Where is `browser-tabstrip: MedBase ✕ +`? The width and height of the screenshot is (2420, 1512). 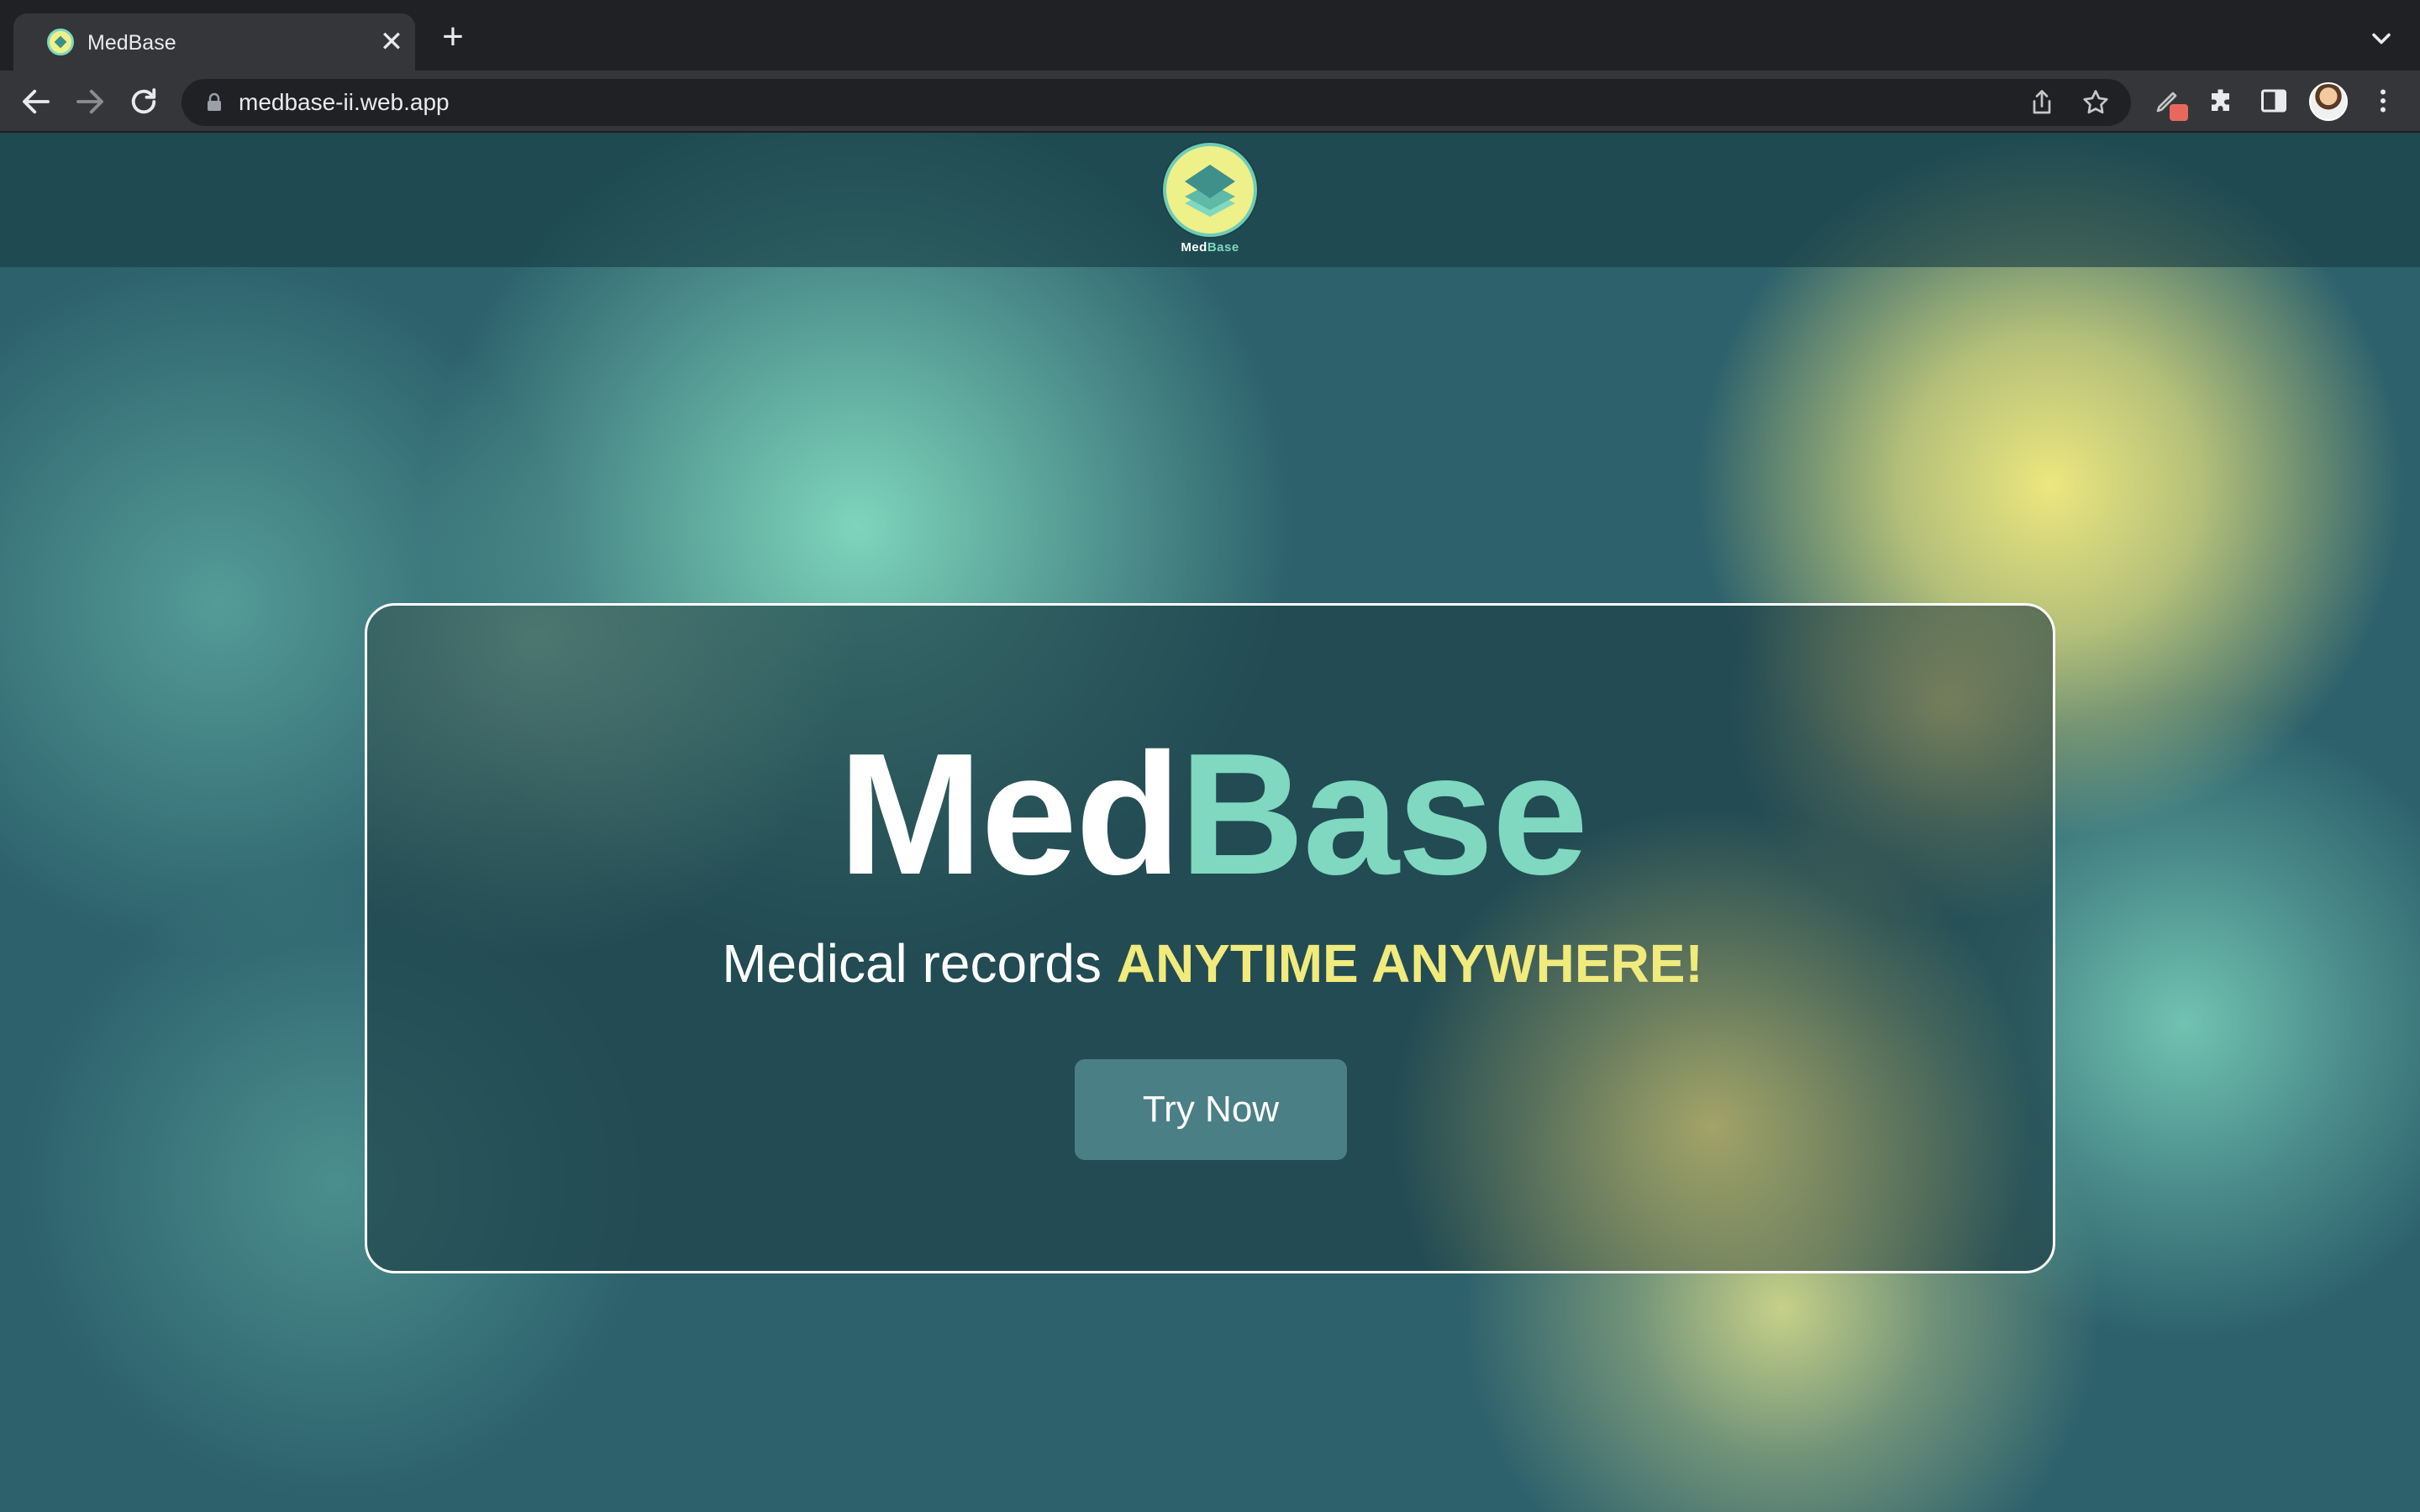 browser-tabstrip: MedBase ✕ + is located at coordinates (1210, 35).